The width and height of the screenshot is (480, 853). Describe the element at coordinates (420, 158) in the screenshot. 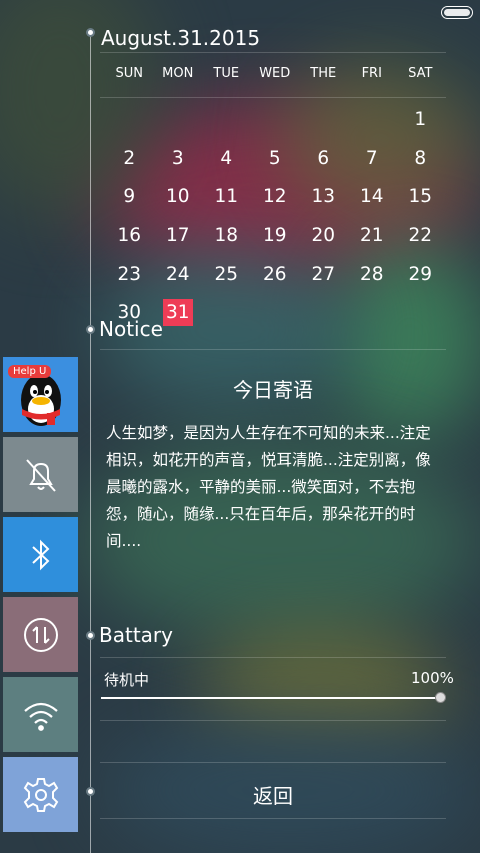

I see `calendar-day: 8` at that location.